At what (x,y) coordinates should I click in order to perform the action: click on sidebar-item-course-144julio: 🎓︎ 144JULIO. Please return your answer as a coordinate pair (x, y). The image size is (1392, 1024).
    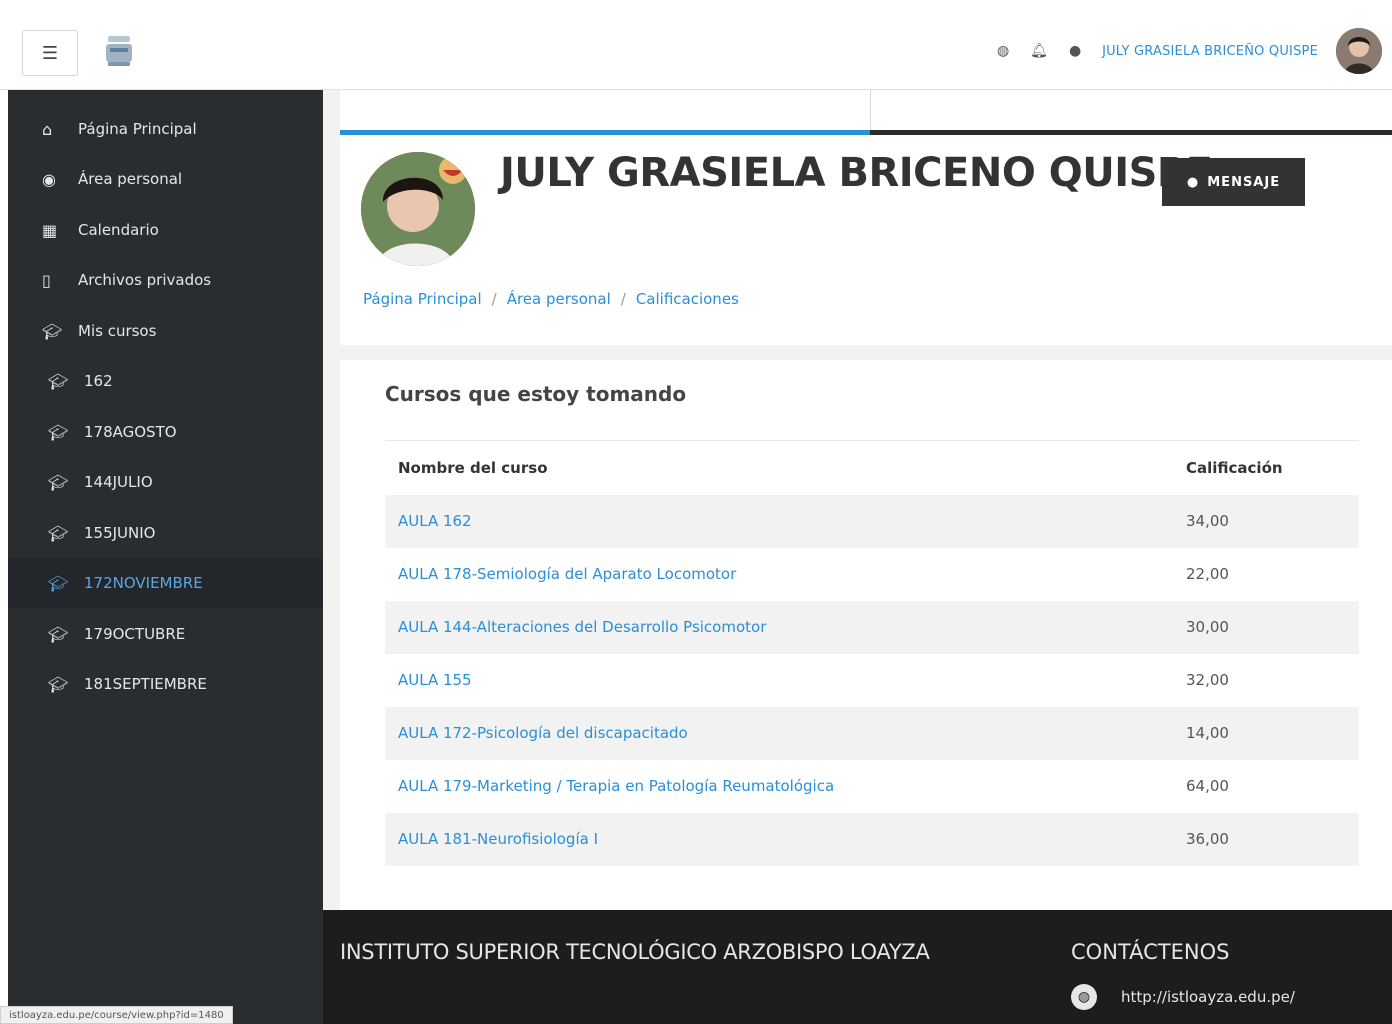
    Looking at the image, I should click on (165, 482).